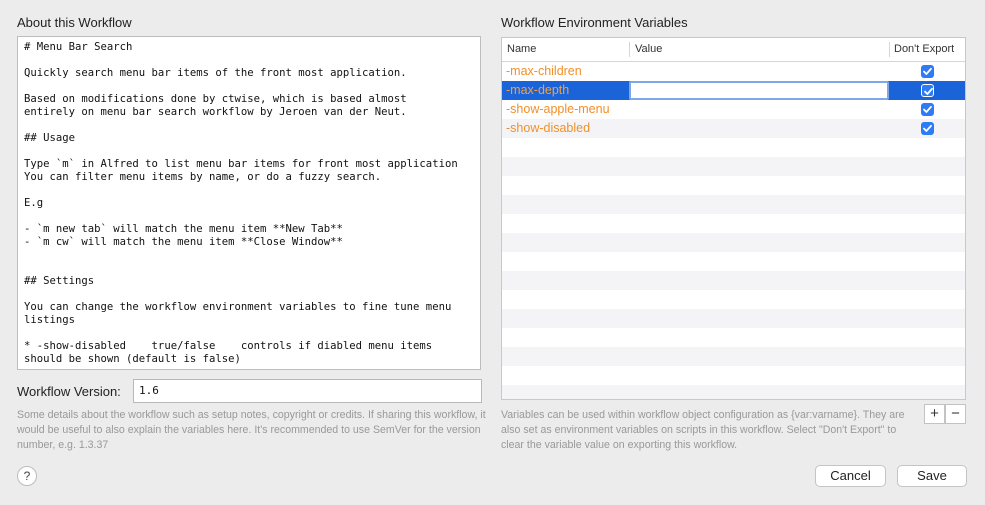 Image resolution: width=985 pixels, height=505 pixels. Describe the element at coordinates (648, 49) in the screenshot. I see `column-header-value: Value` at that location.